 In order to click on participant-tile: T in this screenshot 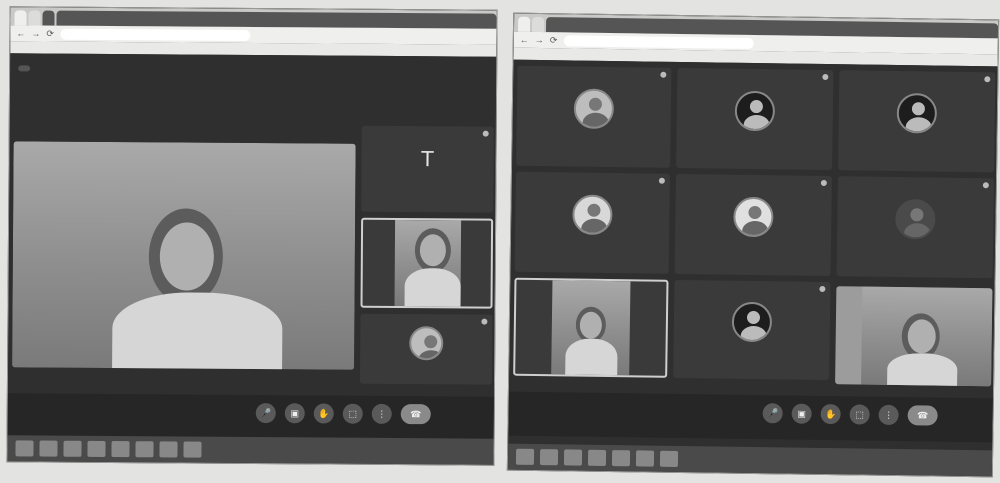, I will do `click(427, 169)`.